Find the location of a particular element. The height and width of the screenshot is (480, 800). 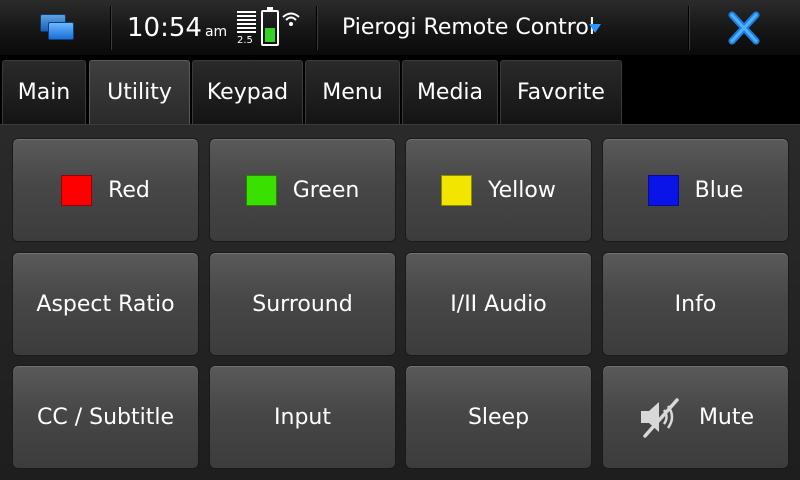

clock-time: 10:54 is located at coordinates (164, 28).